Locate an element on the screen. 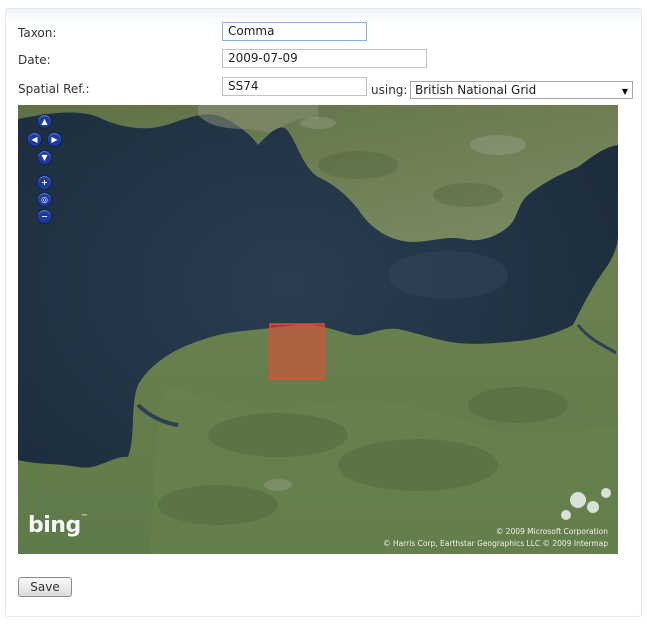 Image resolution: width=647 pixels, height=625 pixels. spatial-system-selected: British National Grid is located at coordinates (476, 90).